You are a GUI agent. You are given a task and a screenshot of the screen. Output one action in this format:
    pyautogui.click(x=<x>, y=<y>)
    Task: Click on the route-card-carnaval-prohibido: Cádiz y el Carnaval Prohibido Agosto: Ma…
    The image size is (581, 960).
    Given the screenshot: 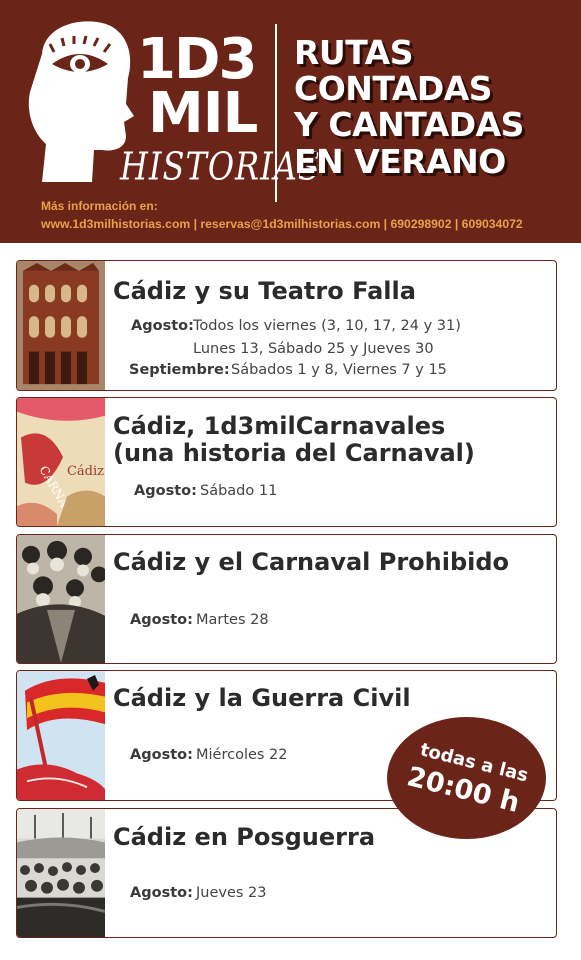 What is the action you would take?
    pyautogui.click(x=286, y=599)
    